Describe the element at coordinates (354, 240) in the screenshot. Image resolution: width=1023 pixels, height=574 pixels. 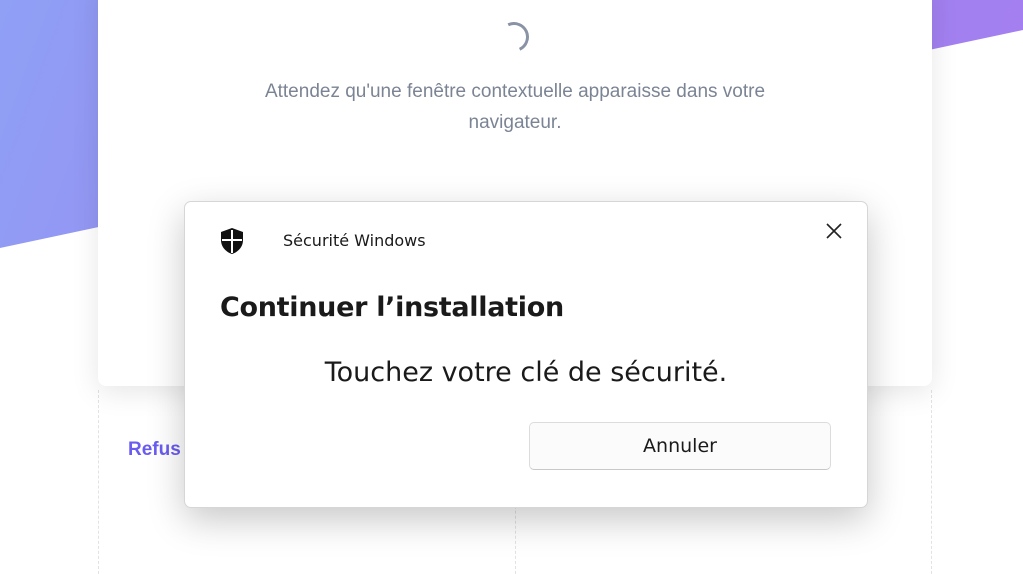
I see `dialog-app-title: Sécurité Windows` at that location.